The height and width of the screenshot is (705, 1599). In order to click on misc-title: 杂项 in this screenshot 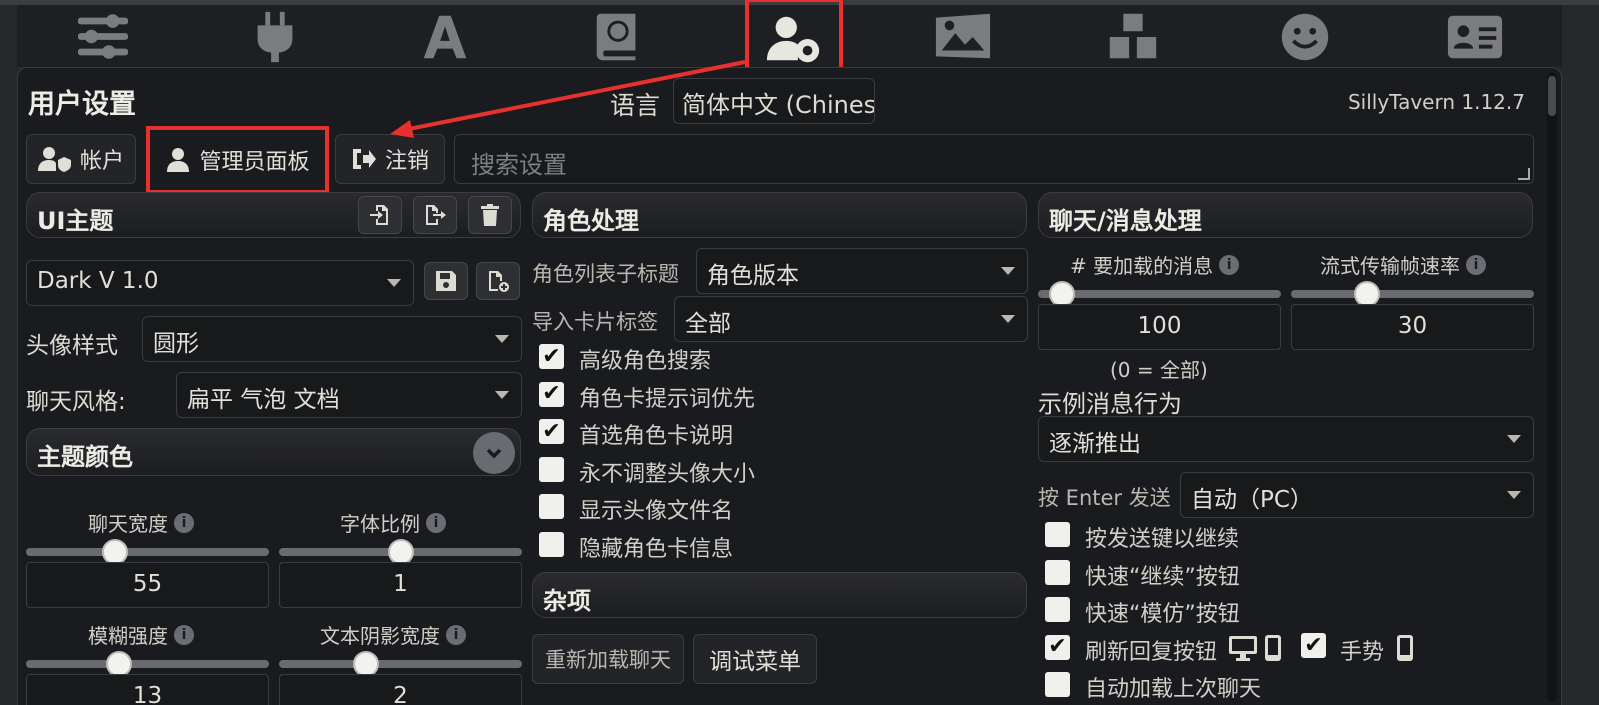, I will do `click(567, 601)`.